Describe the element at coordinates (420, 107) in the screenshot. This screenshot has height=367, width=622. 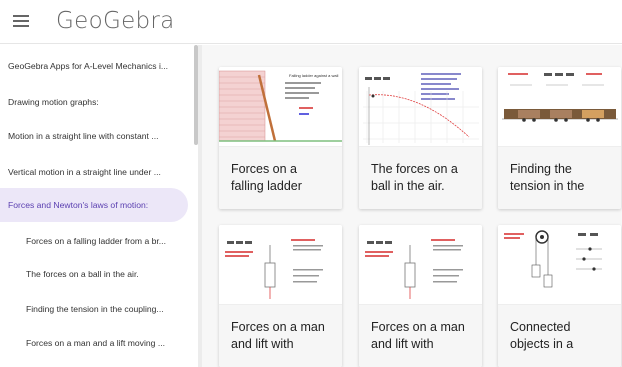
I see `thumbnail-ball-in-air` at that location.